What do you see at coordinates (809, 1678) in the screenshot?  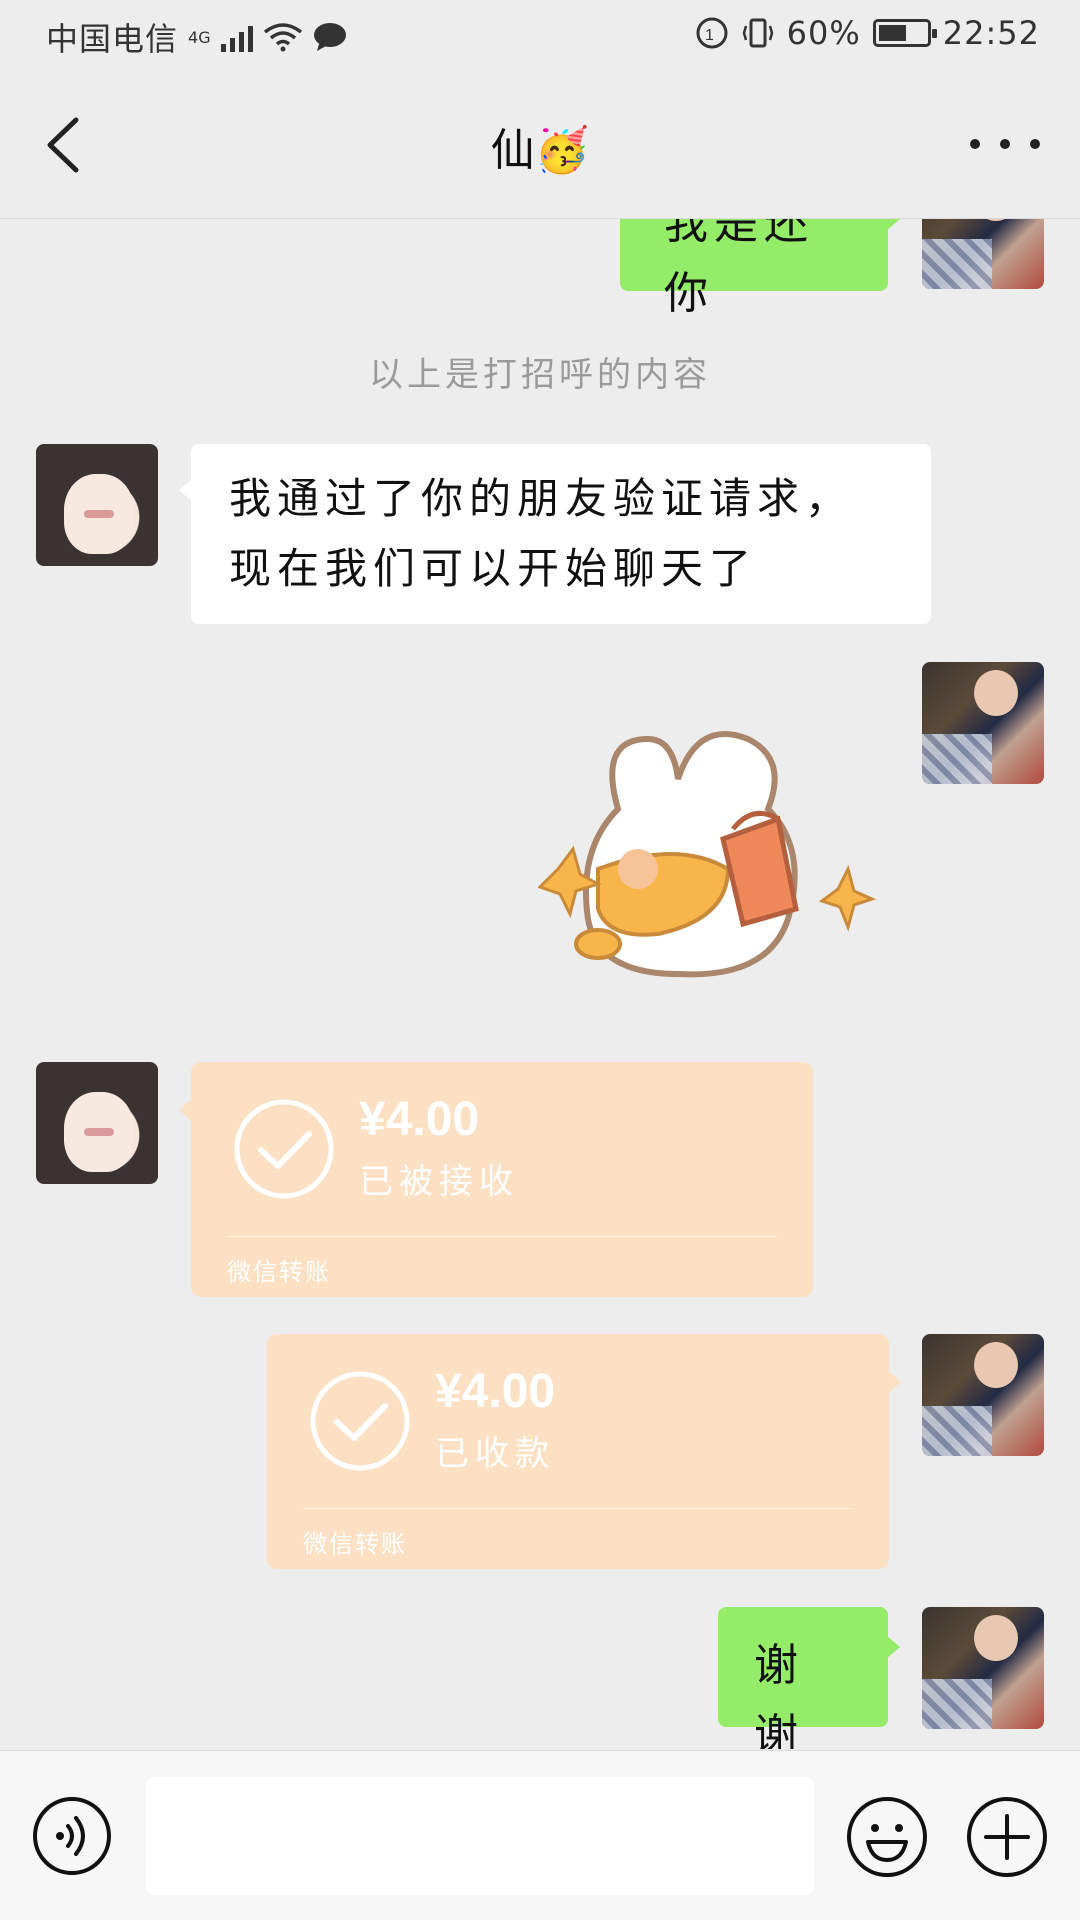 I see `outgoing-text-bubble: 谢谢` at bounding box center [809, 1678].